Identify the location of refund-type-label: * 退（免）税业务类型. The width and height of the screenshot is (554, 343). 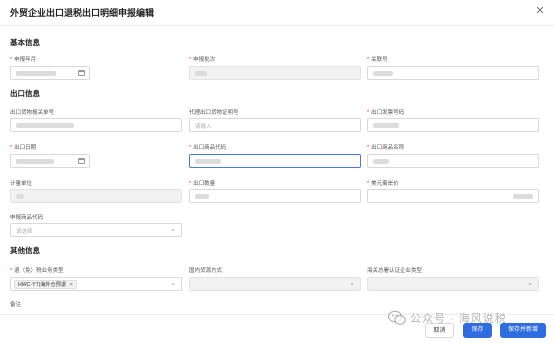
(37, 271).